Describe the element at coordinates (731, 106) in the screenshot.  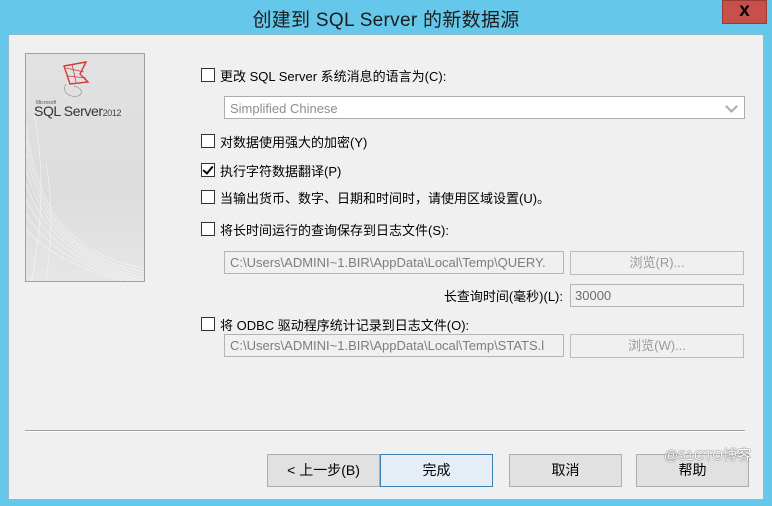
I see `chevron-down-icon` at that location.